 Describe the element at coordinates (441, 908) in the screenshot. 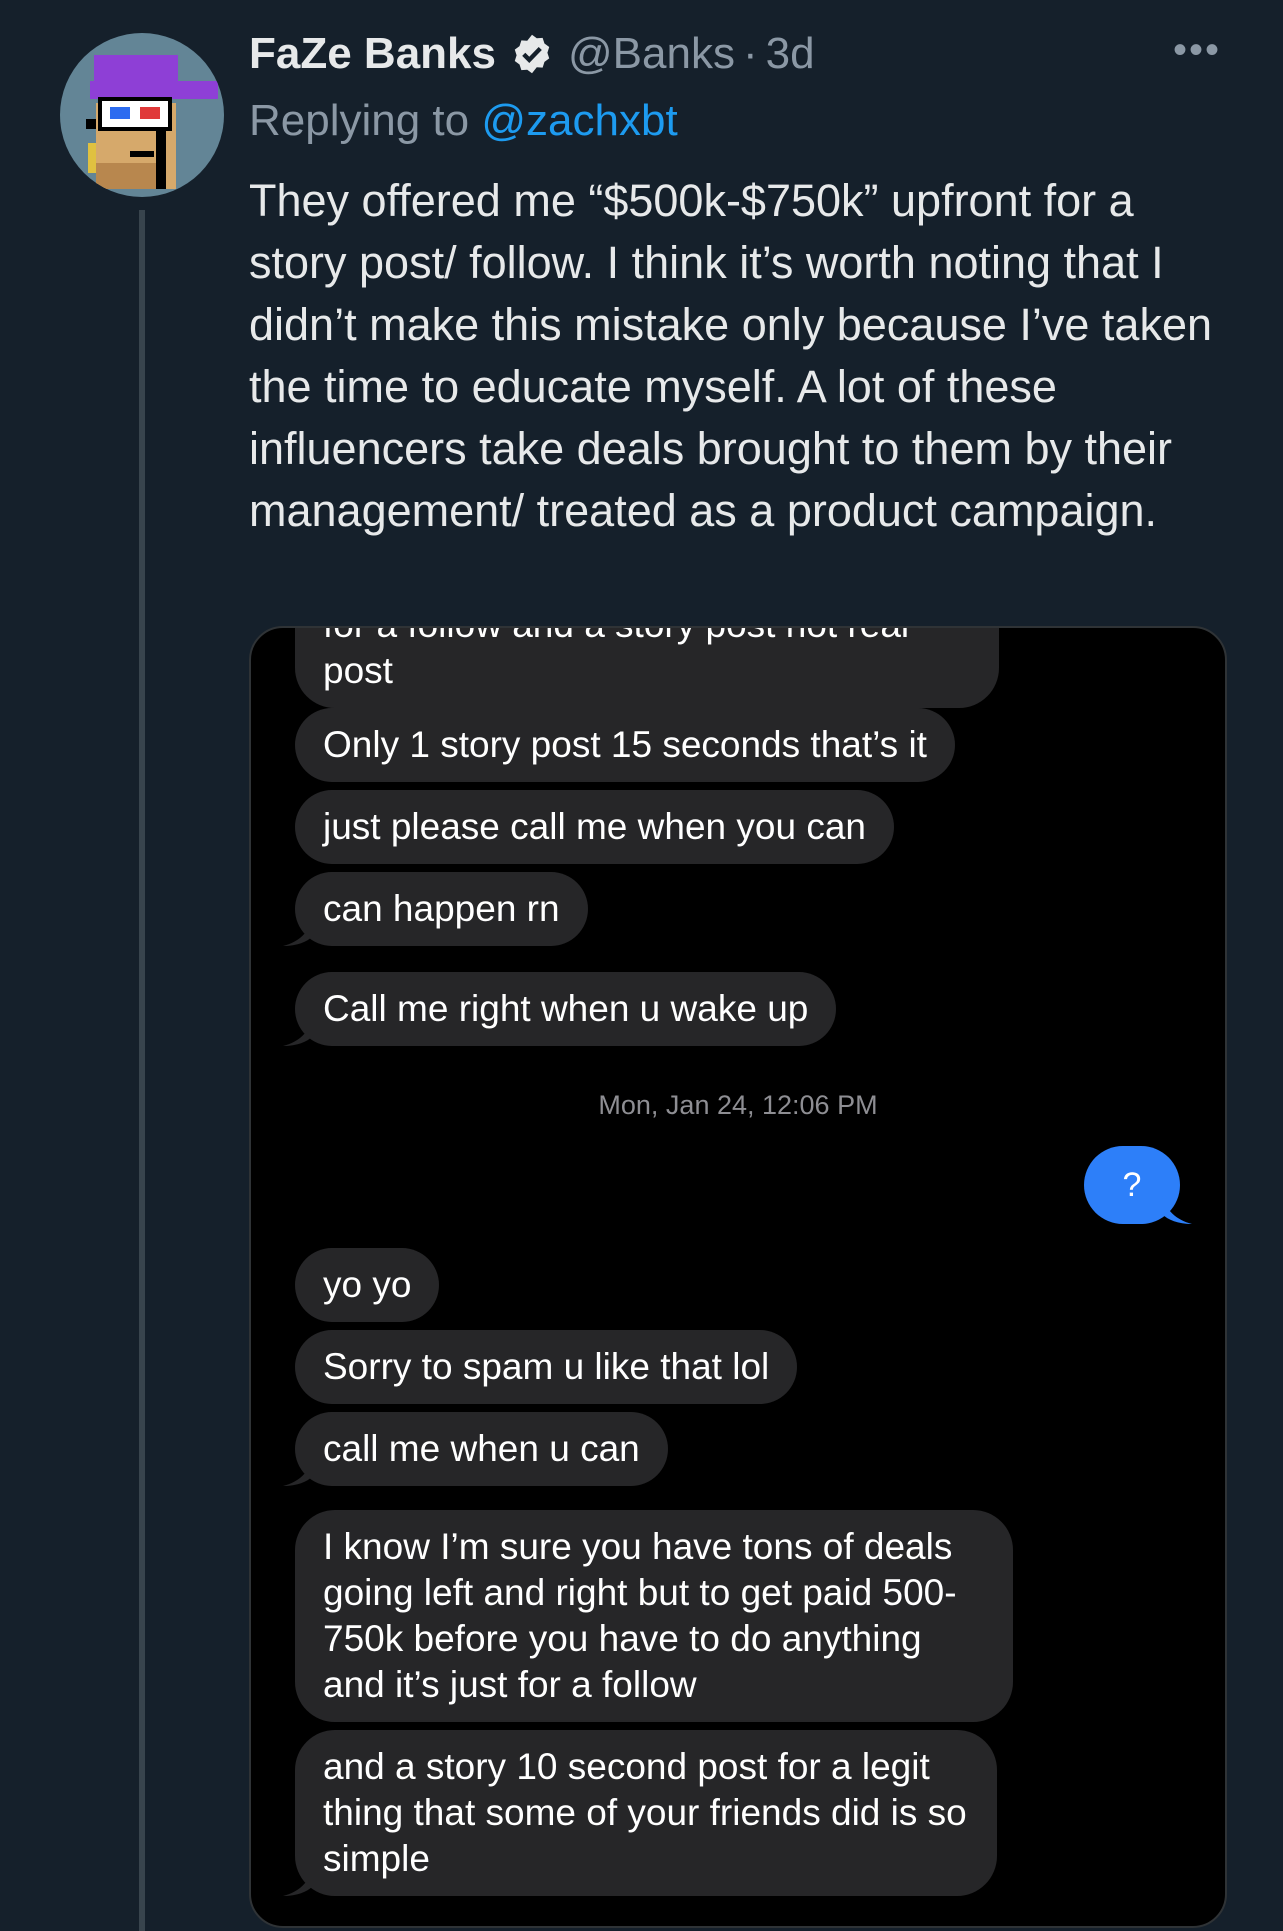

I see `message-text: can happen rn` at that location.